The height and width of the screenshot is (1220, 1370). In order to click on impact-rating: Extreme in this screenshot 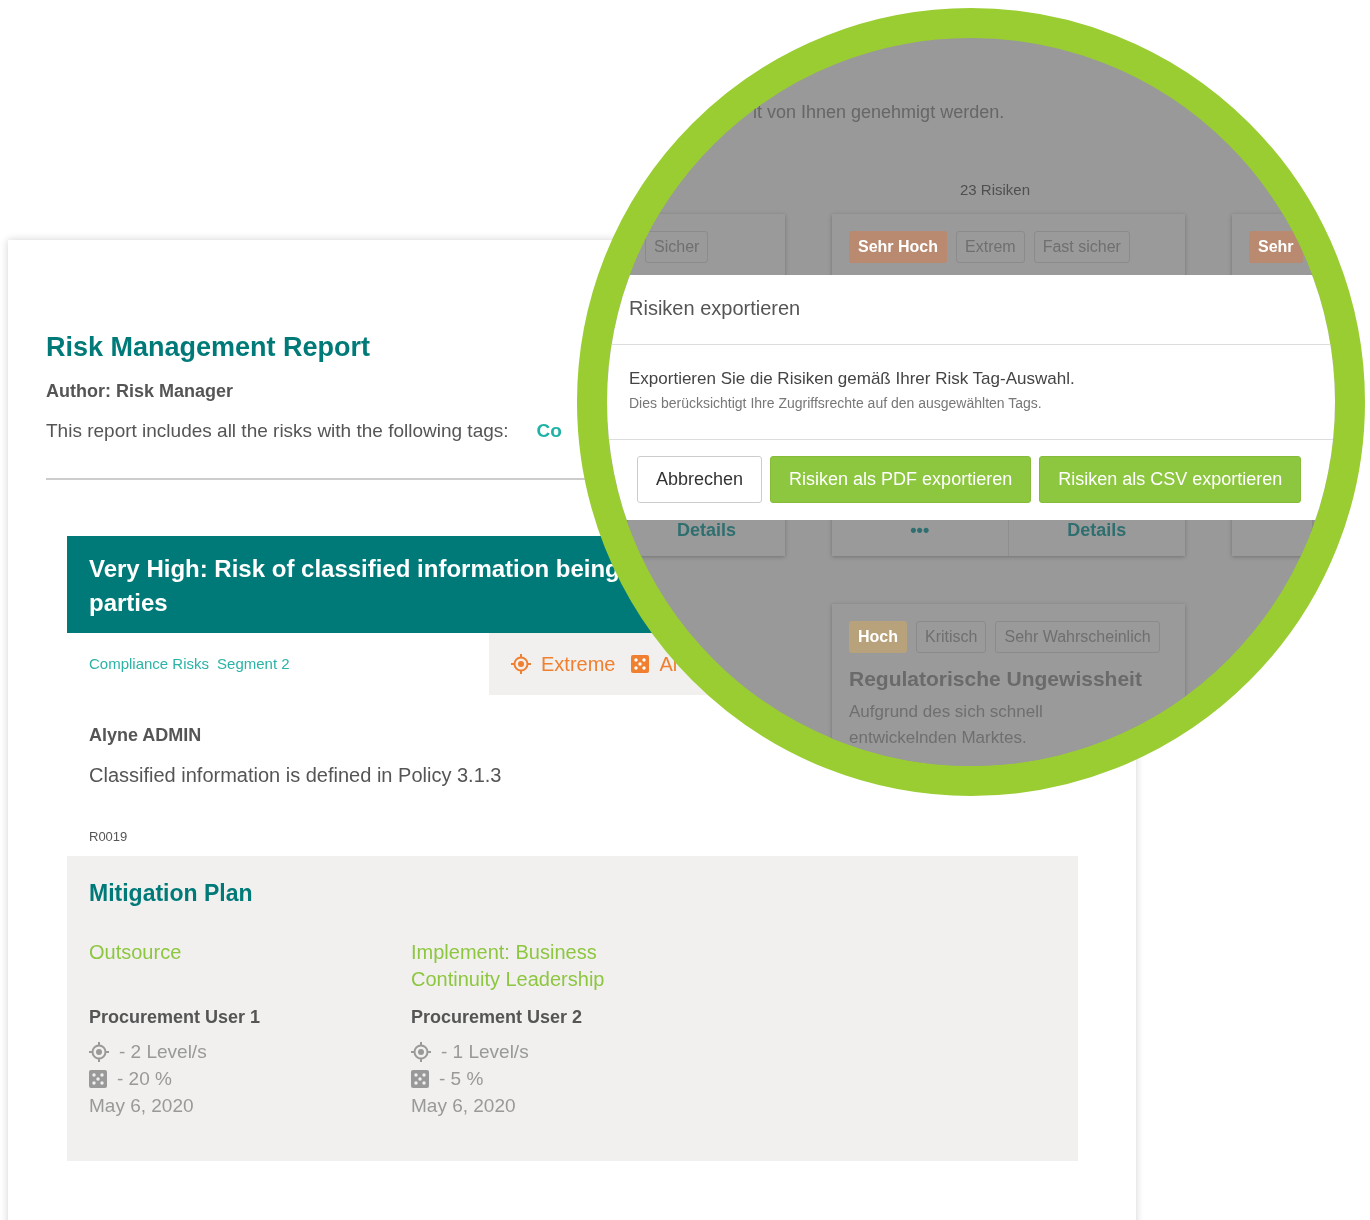, I will do `click(578, 664)`.